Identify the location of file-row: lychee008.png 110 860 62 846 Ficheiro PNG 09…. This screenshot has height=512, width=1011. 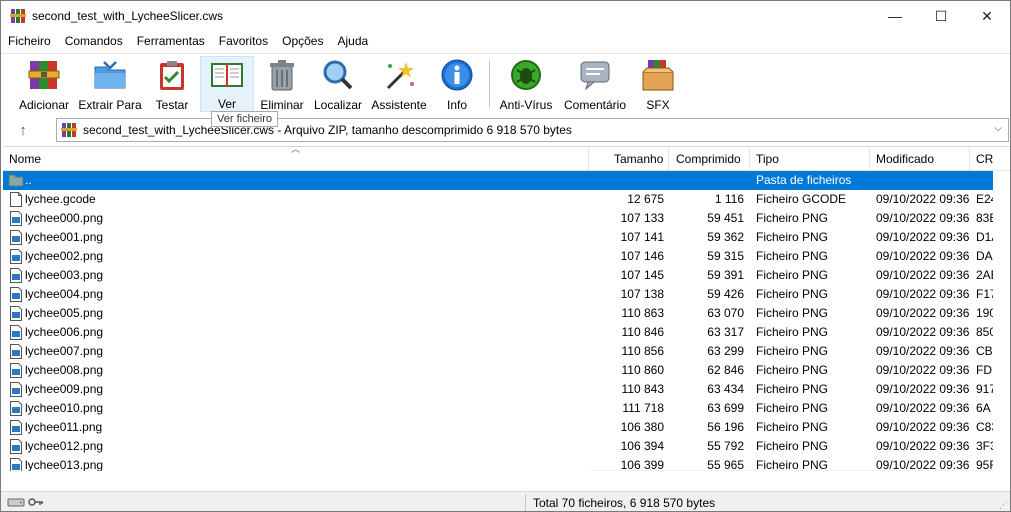
(498, 370).